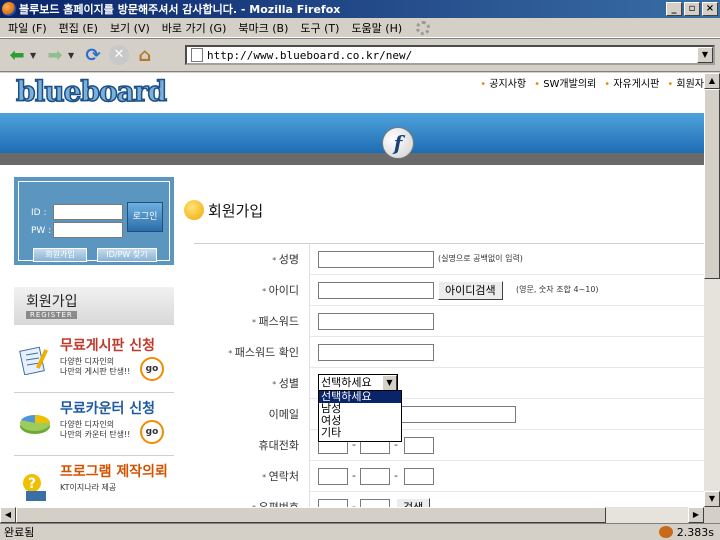  I want to click on back-icon: ⬅, so click(17, 55).